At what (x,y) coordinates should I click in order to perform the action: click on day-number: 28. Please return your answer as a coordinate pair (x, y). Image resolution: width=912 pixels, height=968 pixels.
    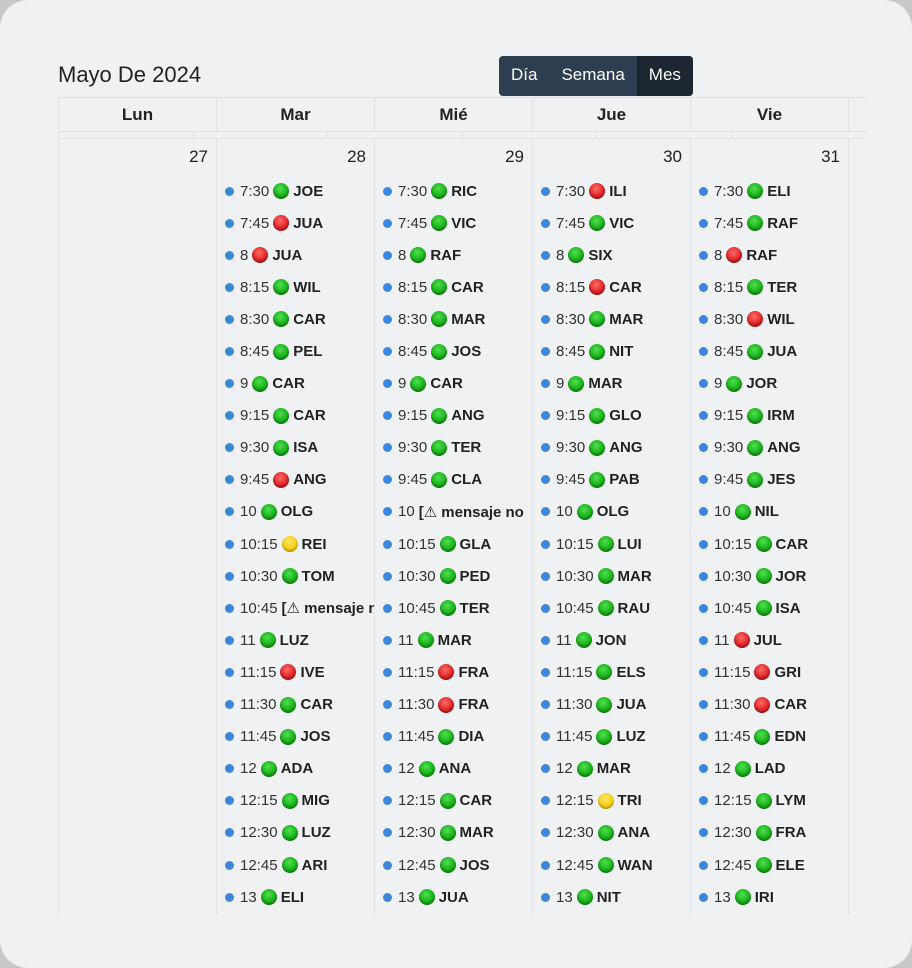
    Looking at the image, I should click on (295, 159).